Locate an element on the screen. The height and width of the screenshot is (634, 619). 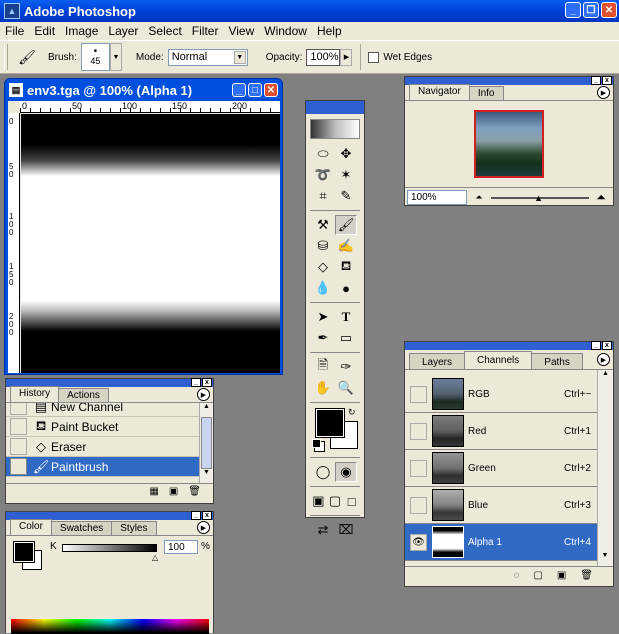
tab-styles: Styles is located at coordinates (134, 528).